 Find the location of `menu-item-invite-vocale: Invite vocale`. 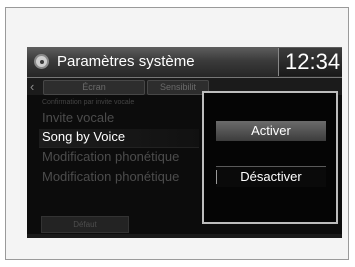

menu-item-invite-vocale: Invite vocale is located at coordinates (78, 118).